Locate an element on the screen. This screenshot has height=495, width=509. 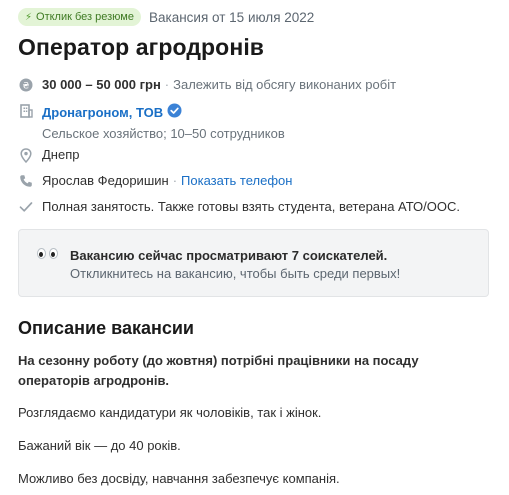
company-details: Сельское хозяйство; 10–50 сотрудников is located at coordinates (163, 133).